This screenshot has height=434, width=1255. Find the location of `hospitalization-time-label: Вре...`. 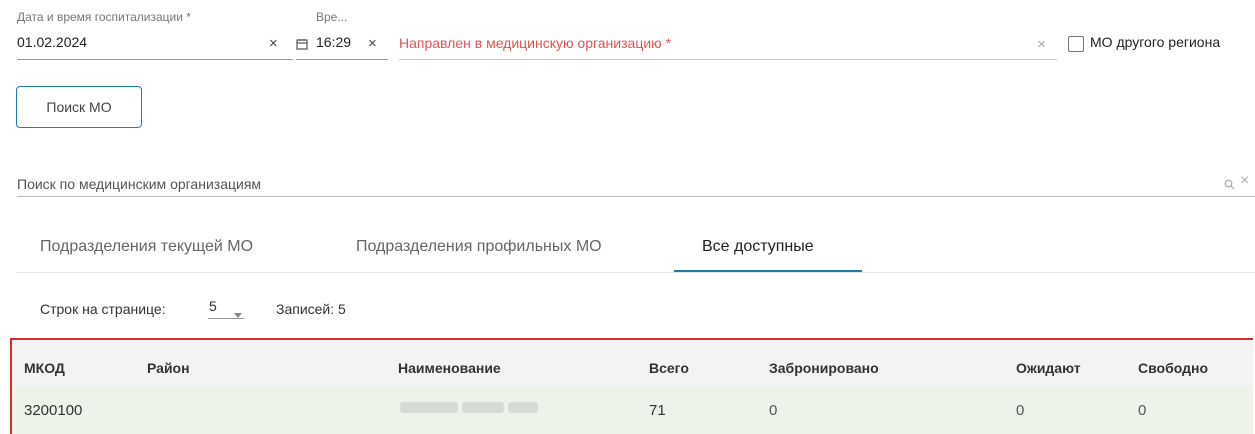

hospitalization-time-label: Вре... is located at coordinates (332, 17).